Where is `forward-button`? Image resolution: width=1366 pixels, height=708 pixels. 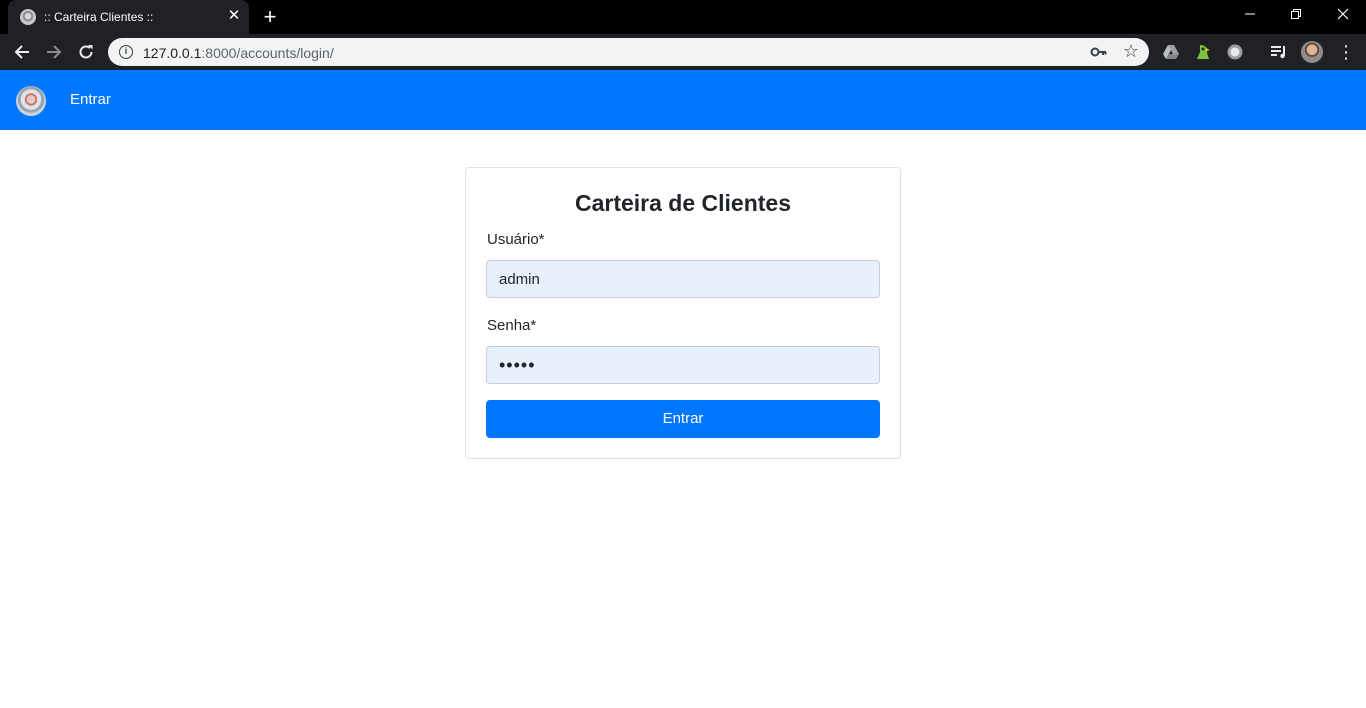 forward-button is located at coordinates (54, 52).